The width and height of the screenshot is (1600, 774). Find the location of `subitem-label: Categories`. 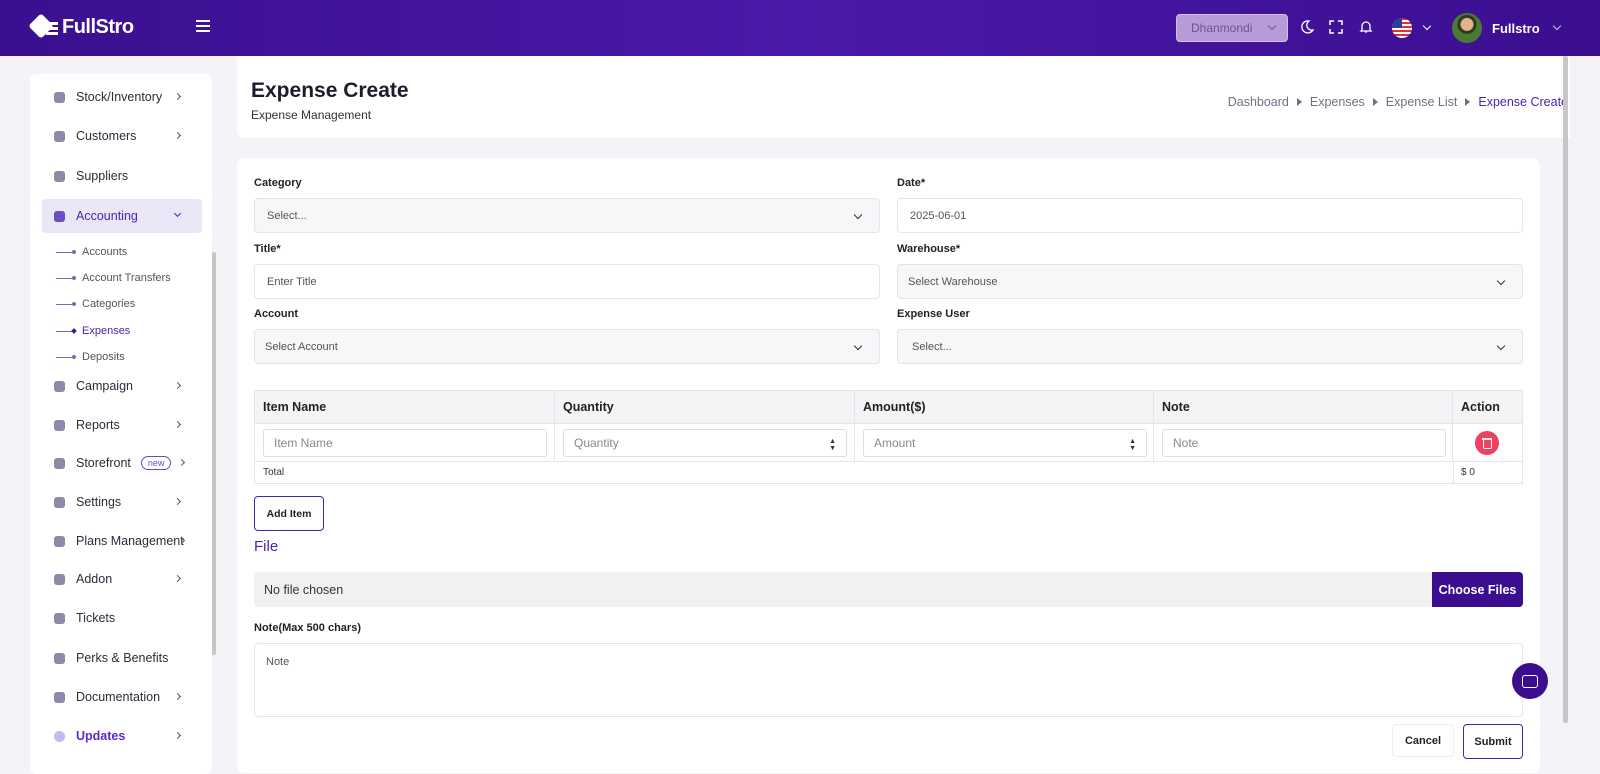

subitem-label: Categories is located at coordinates (109, 304).